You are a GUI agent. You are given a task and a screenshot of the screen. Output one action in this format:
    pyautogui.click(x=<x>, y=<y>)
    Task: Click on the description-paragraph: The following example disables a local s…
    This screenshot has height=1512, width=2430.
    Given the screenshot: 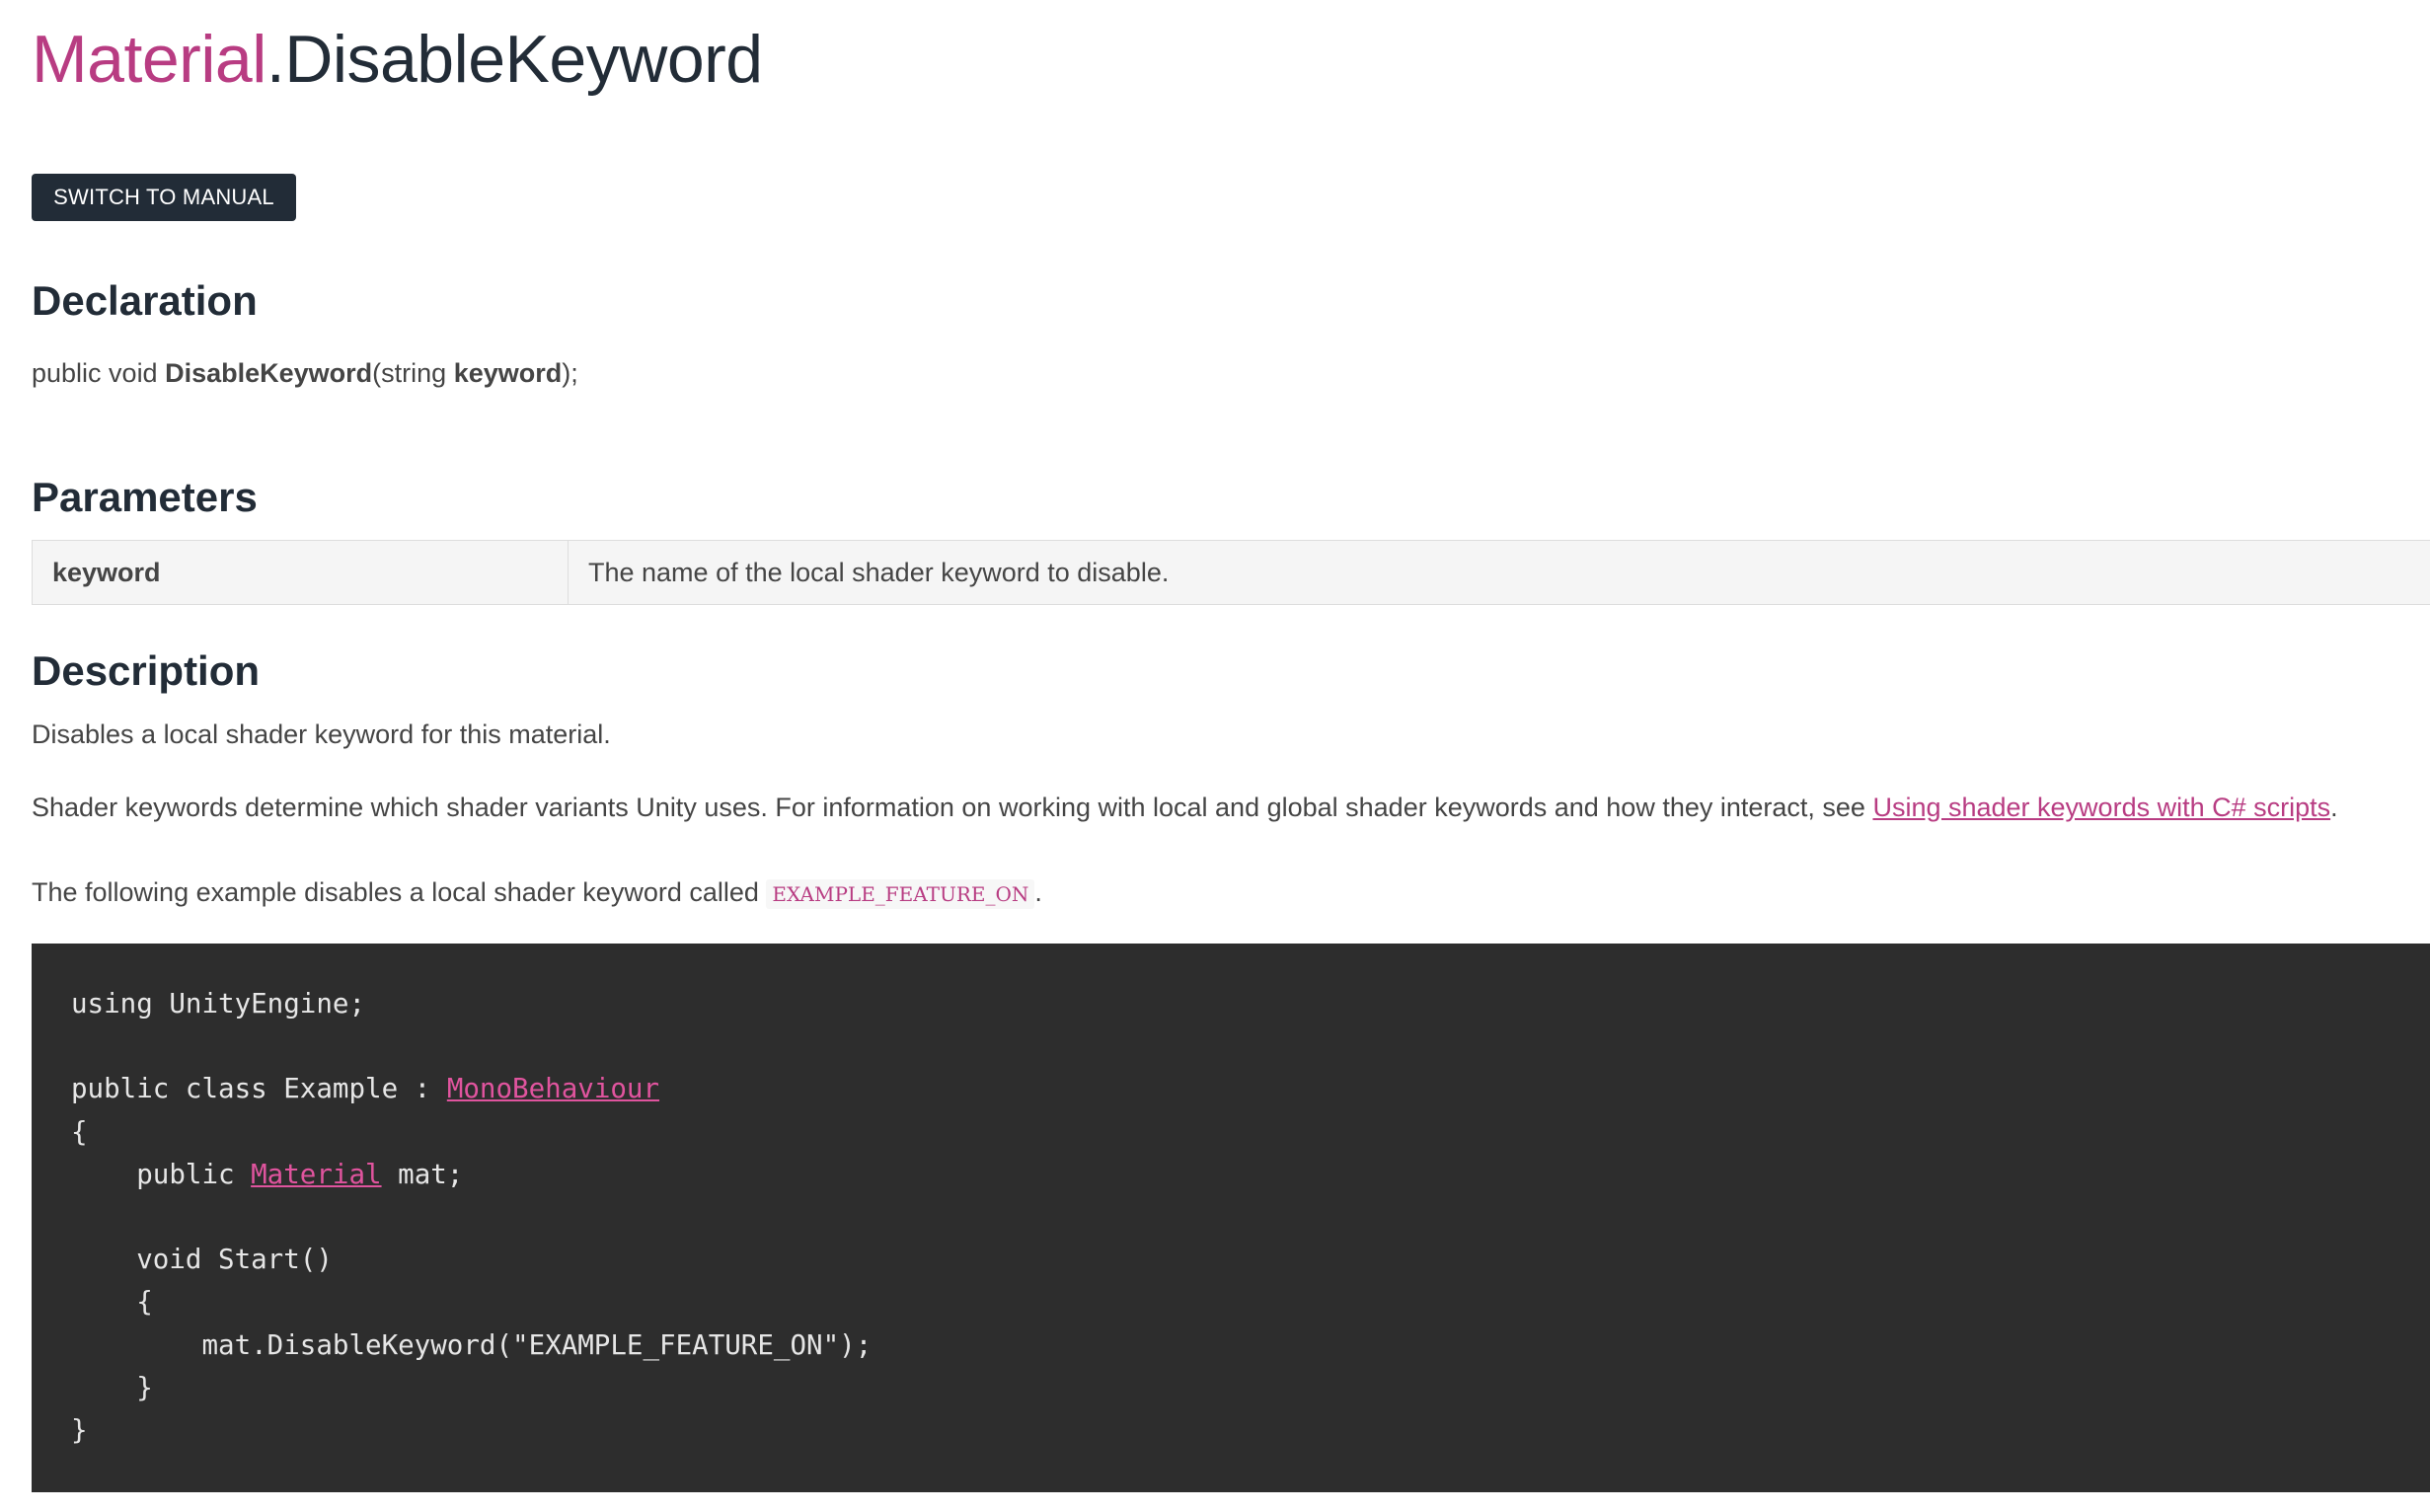 What is the action you would take?
    pyautogui.click(x=537, y=893)
    